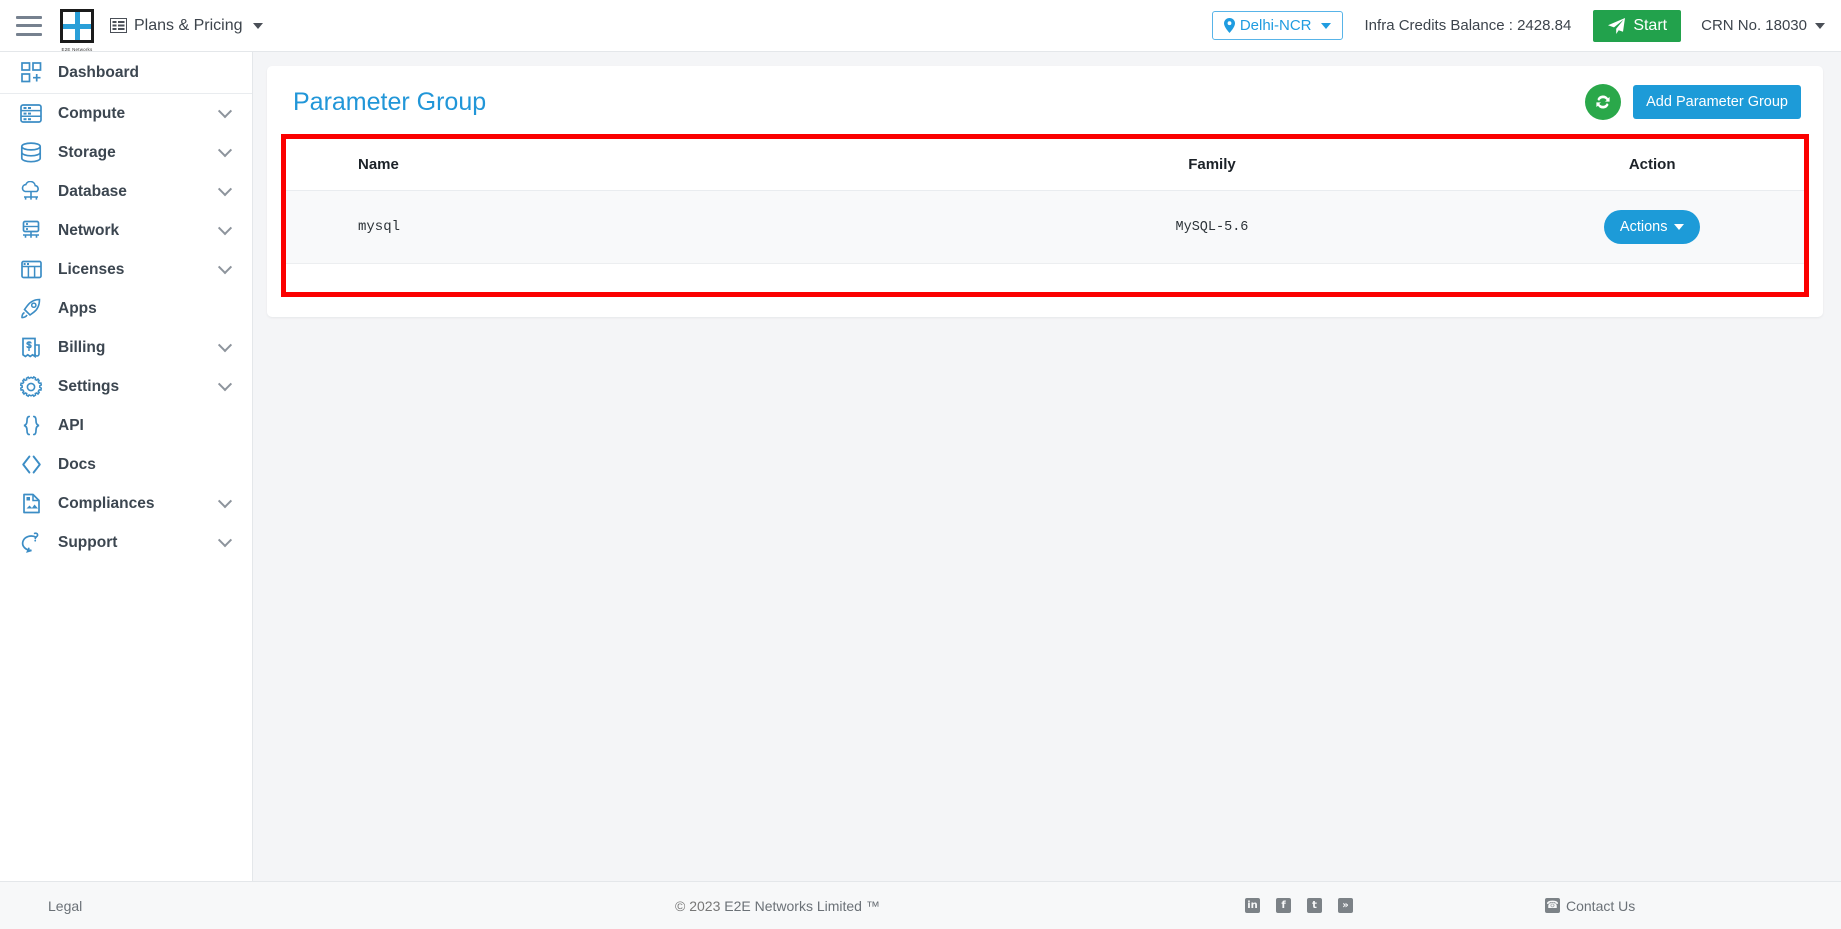  What do you see at coordinates (1643, 227) in the screenshot?
I see `actions-label: Actions` at bounding box center [1643, 227].